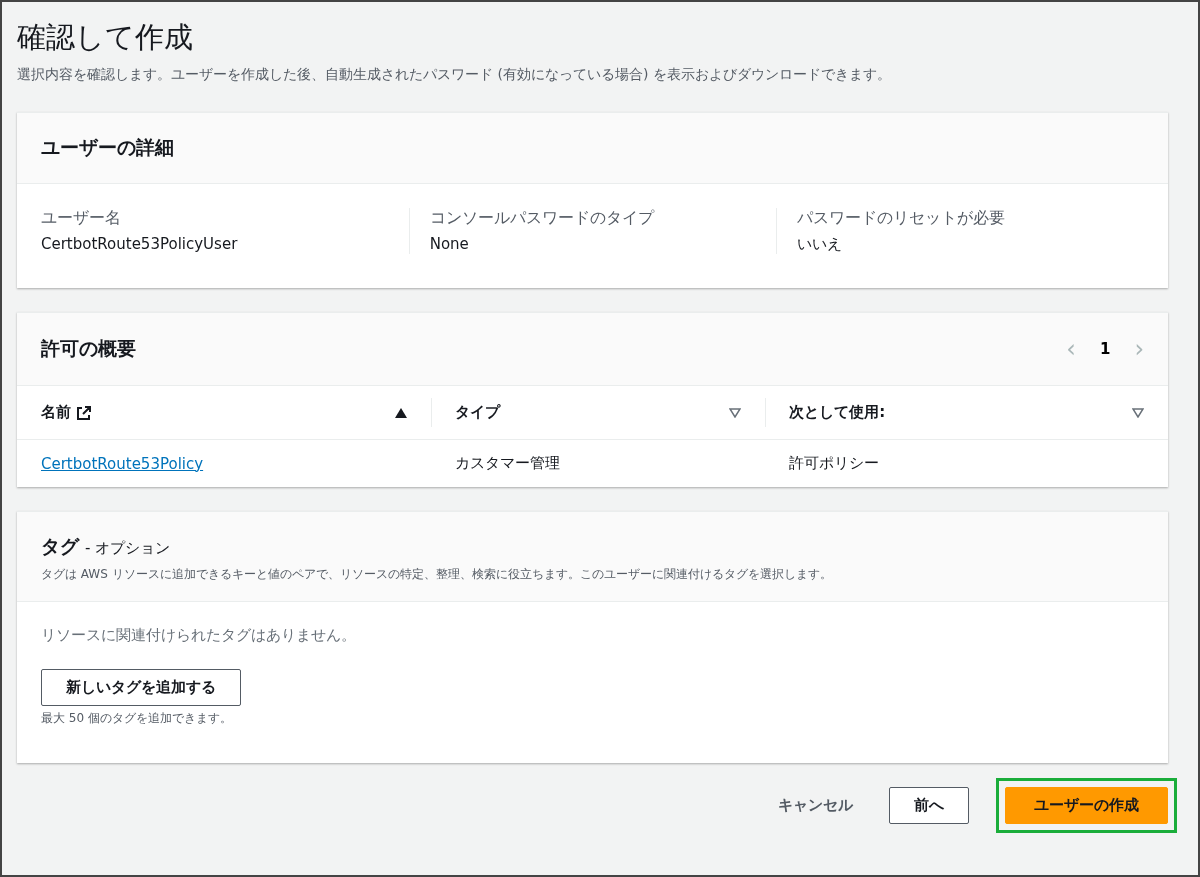  Describe the element at coordinates (820, 244) in the screenshot. I see `field-value: いいえ` at that location.